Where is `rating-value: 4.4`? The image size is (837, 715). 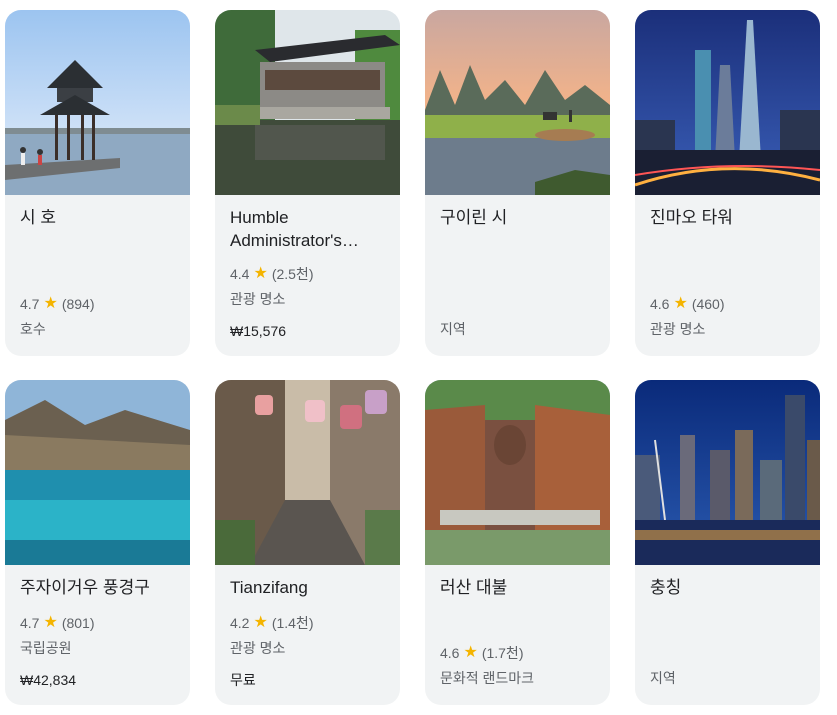 rating-value: 4.4 is located at coordinates (240, 274).